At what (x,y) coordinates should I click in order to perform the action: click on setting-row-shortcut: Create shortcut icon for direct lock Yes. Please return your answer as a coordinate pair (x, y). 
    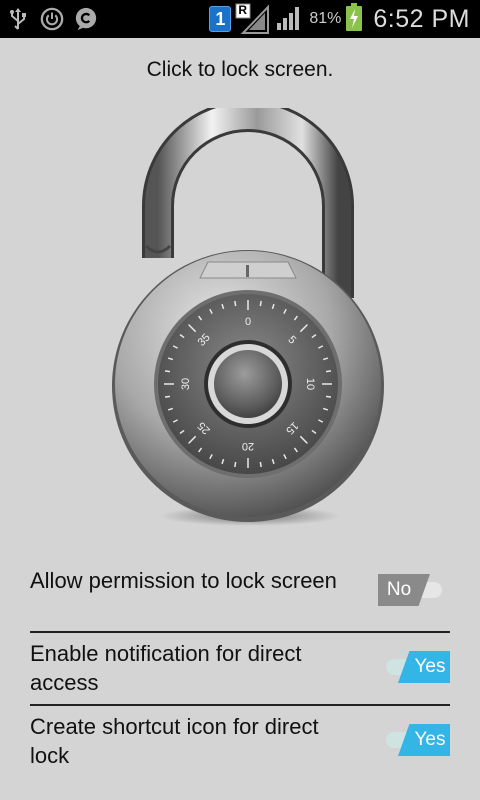
    Looking at the image, I should click on (240, 742).